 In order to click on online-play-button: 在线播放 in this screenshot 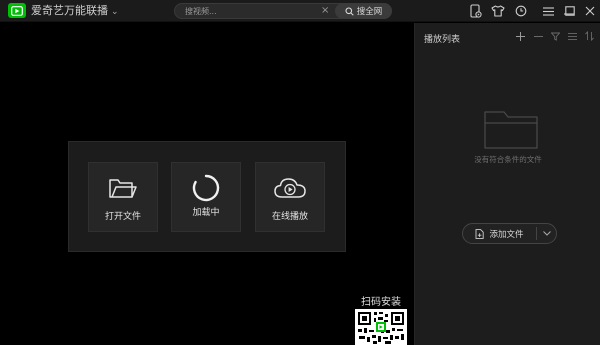, I will do `click(290, 197)`.